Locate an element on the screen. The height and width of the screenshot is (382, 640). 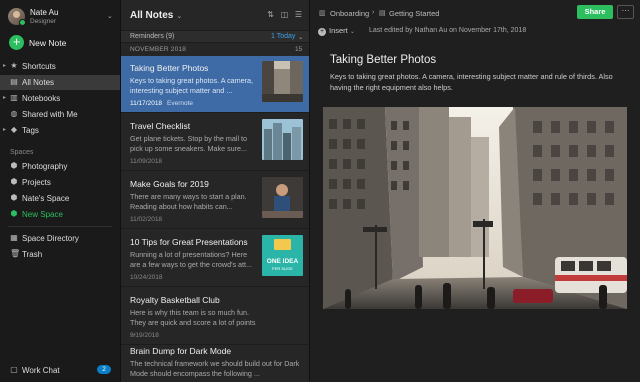
more-options-button: ··· is located at coordinates (625, 12).